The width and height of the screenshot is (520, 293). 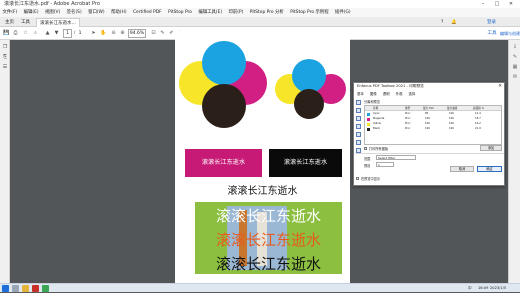 What do you see at coordinates (379, 118) in the screenshot?
I see `row-name: Magenta` at bounding box center [379, 118].